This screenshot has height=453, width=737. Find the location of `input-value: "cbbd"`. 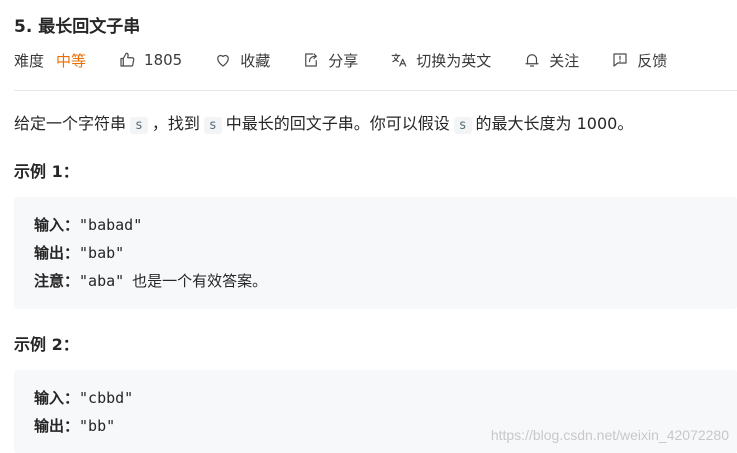

input-value: "cbbd" is located at coordinates (106, 398).